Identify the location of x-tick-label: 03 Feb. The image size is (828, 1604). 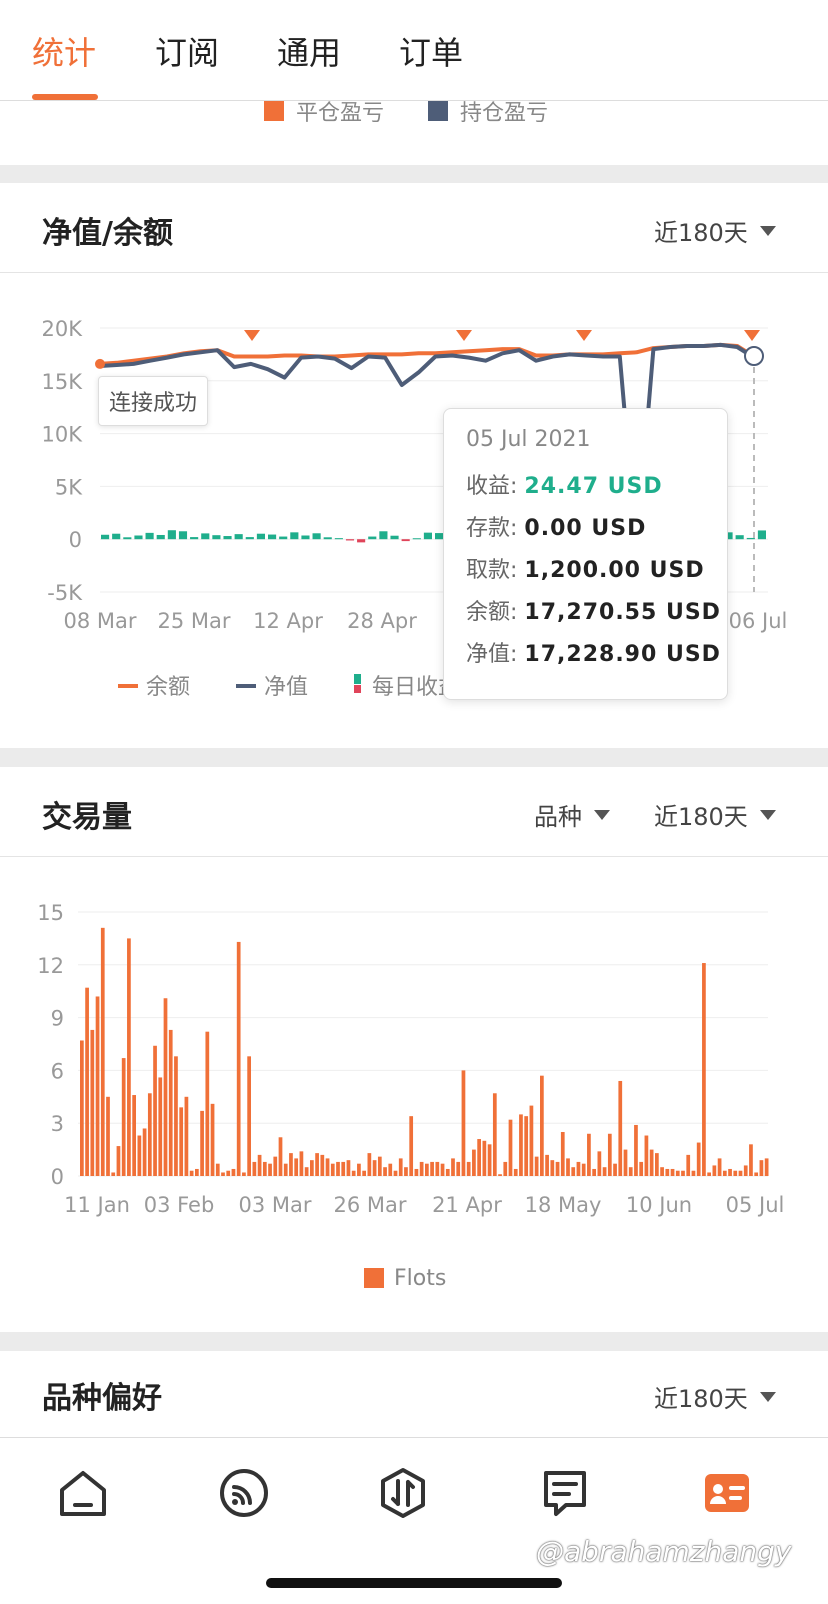
(179, 1205).